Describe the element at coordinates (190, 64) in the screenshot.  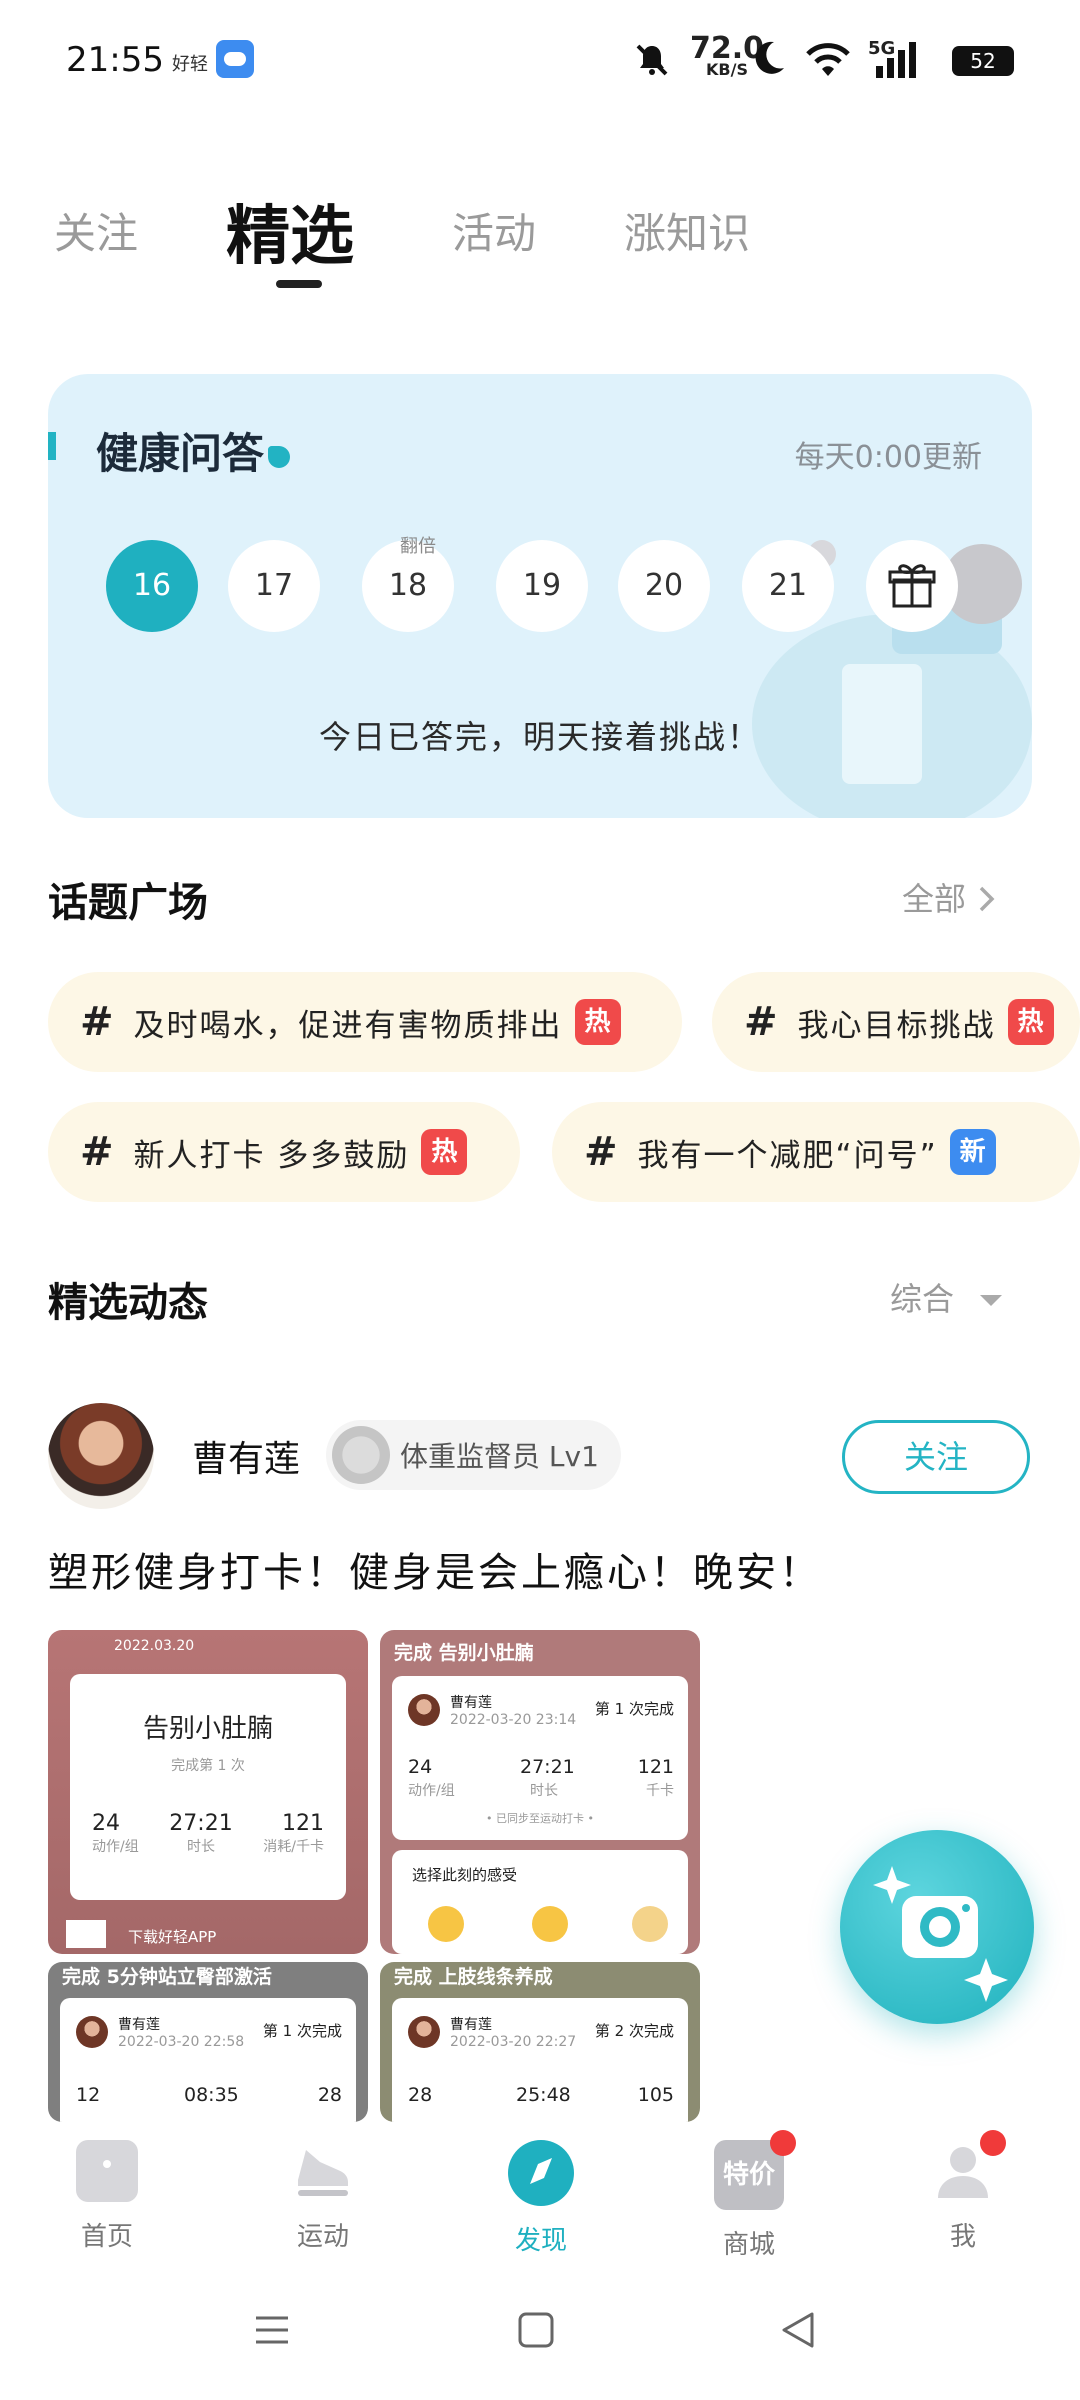
I see `status-app-label: 好轻` at that location.